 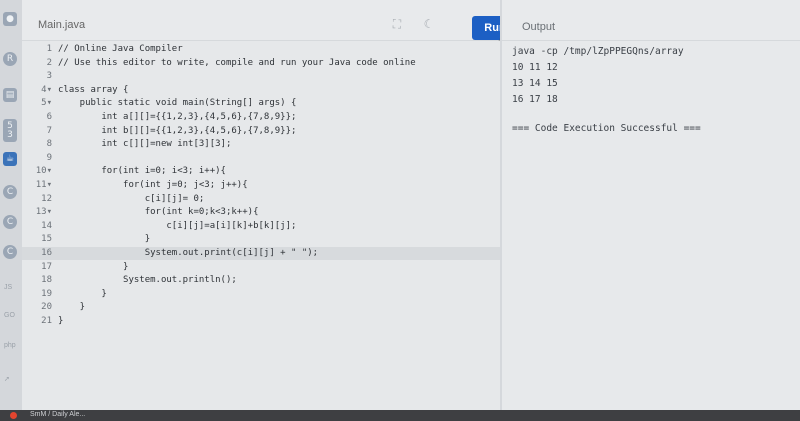 What do you see at coordinates (10, 19) in the screenshot?
I see `python-icon: ●` at bounding box center [10, 19].